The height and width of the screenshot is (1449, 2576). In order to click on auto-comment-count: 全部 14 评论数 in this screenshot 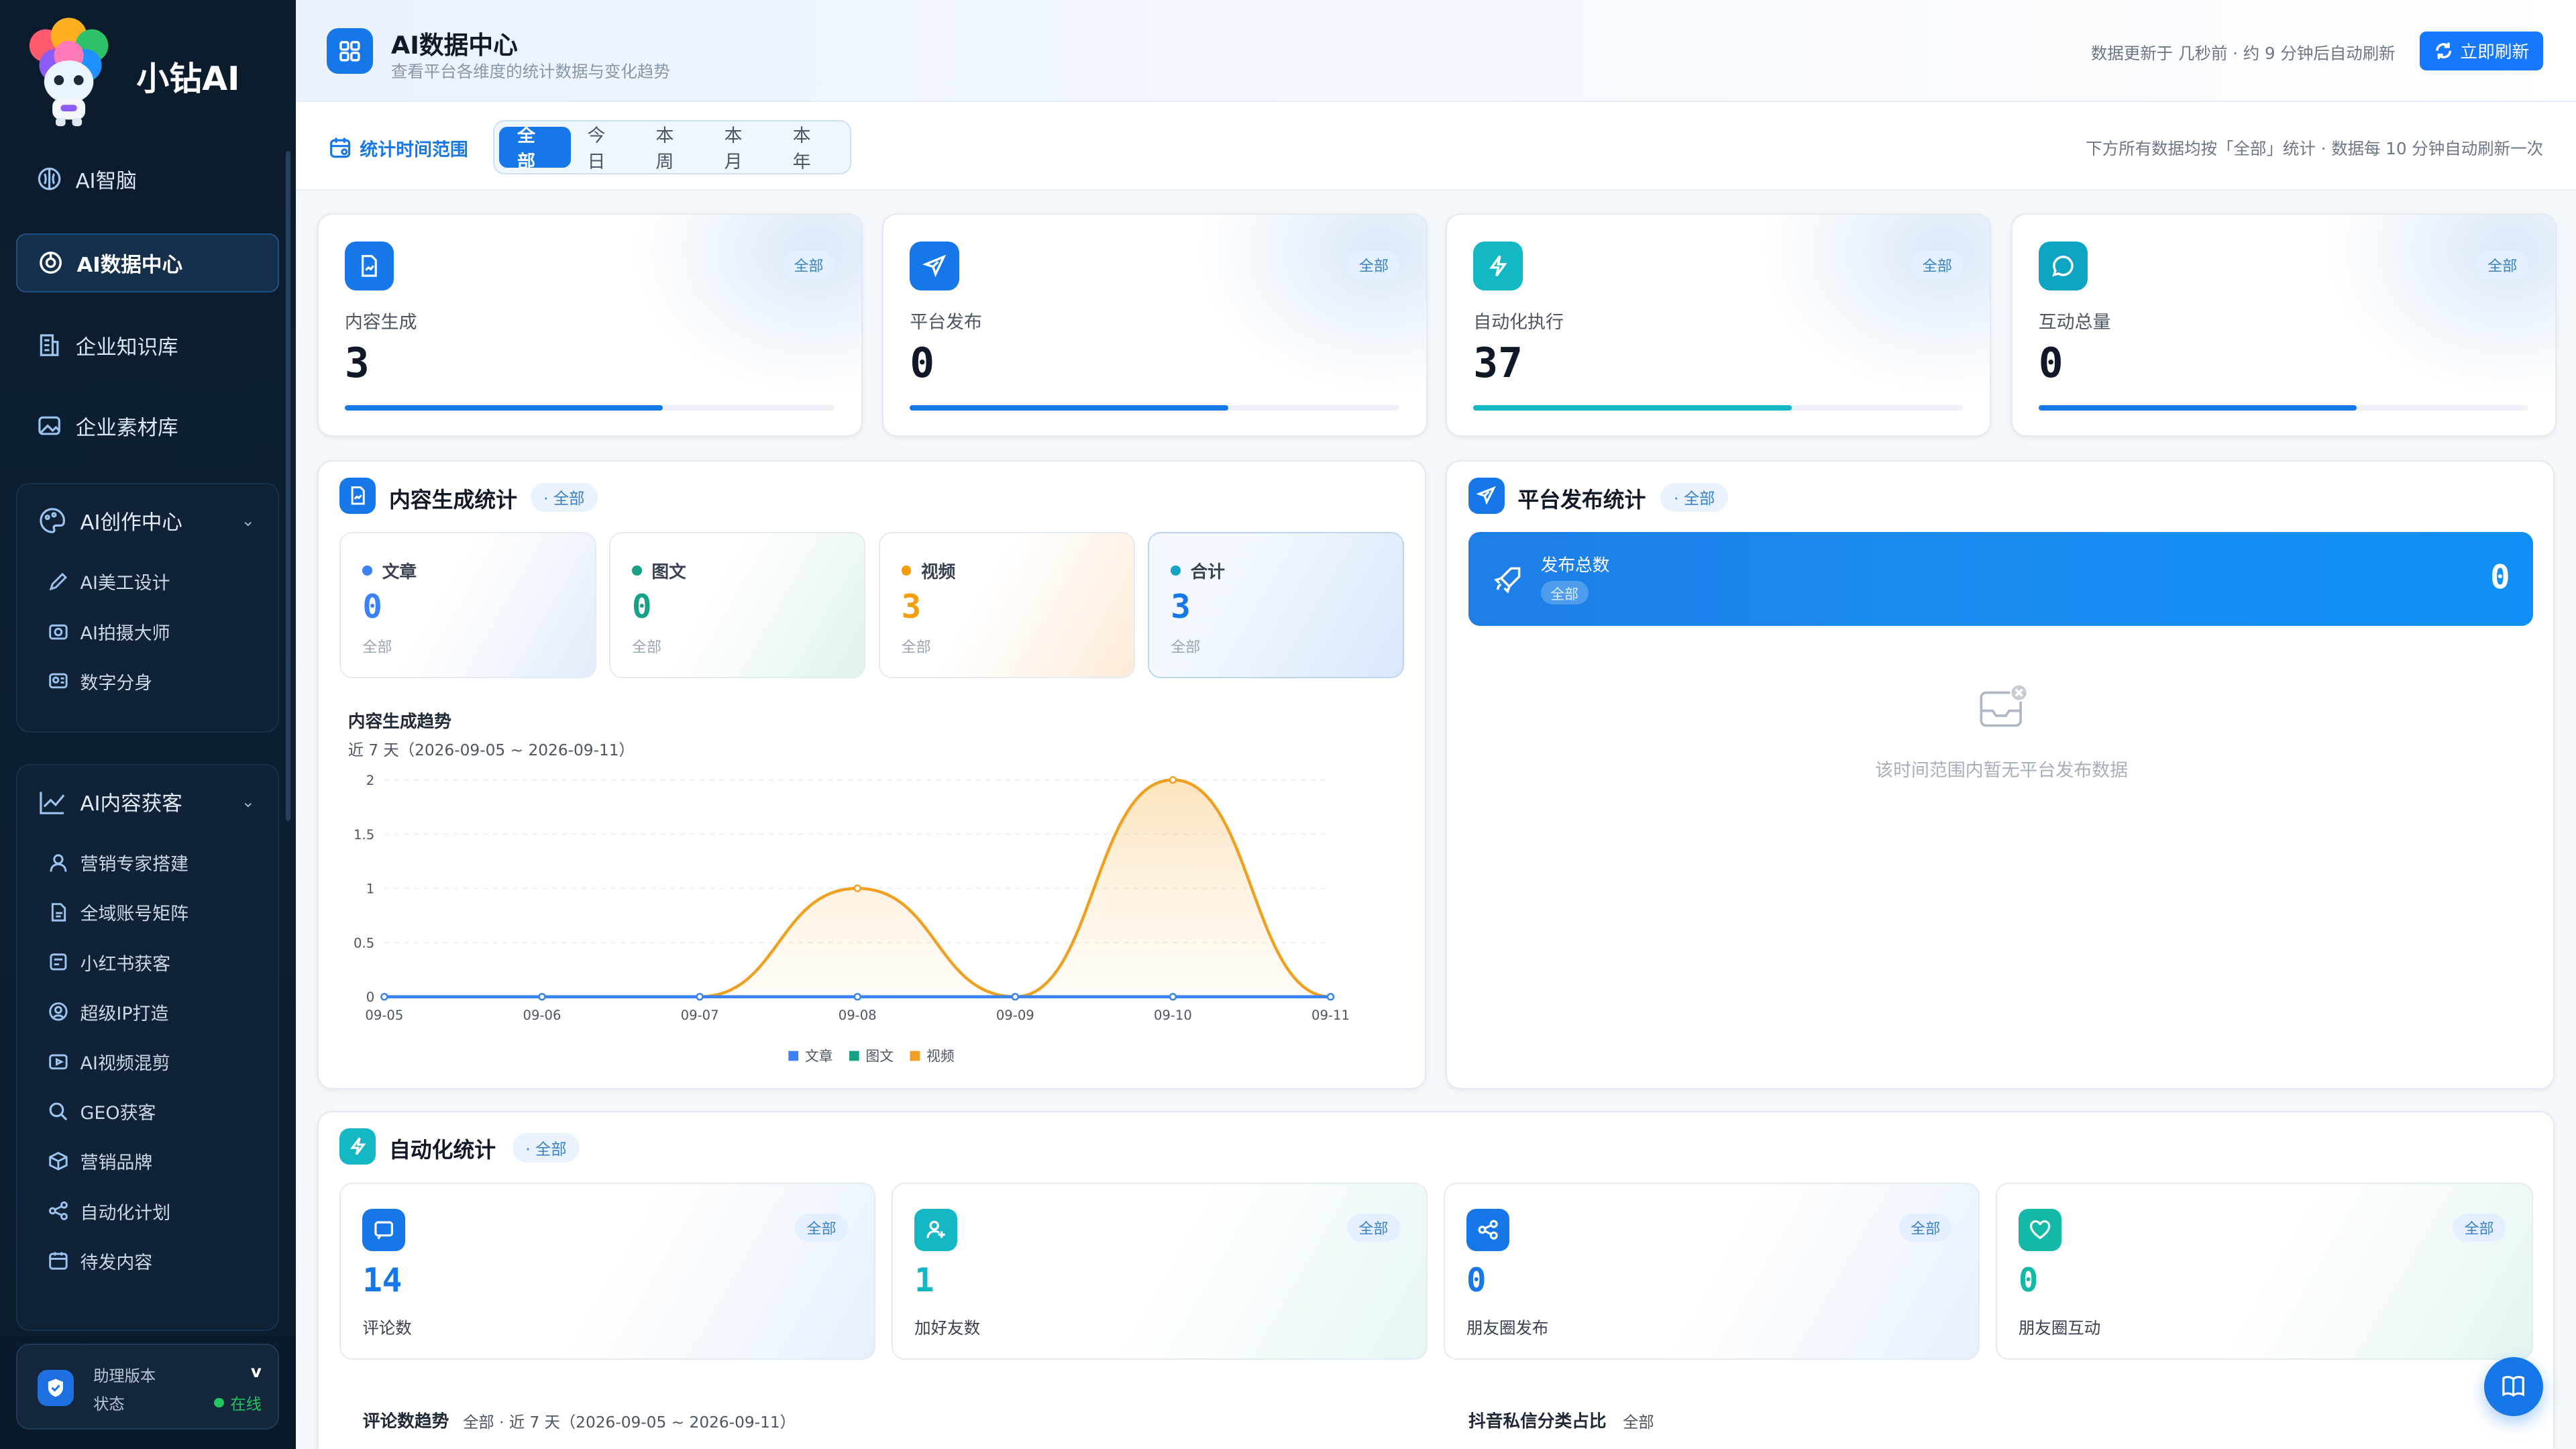, I will do `click(607, 1271)`.